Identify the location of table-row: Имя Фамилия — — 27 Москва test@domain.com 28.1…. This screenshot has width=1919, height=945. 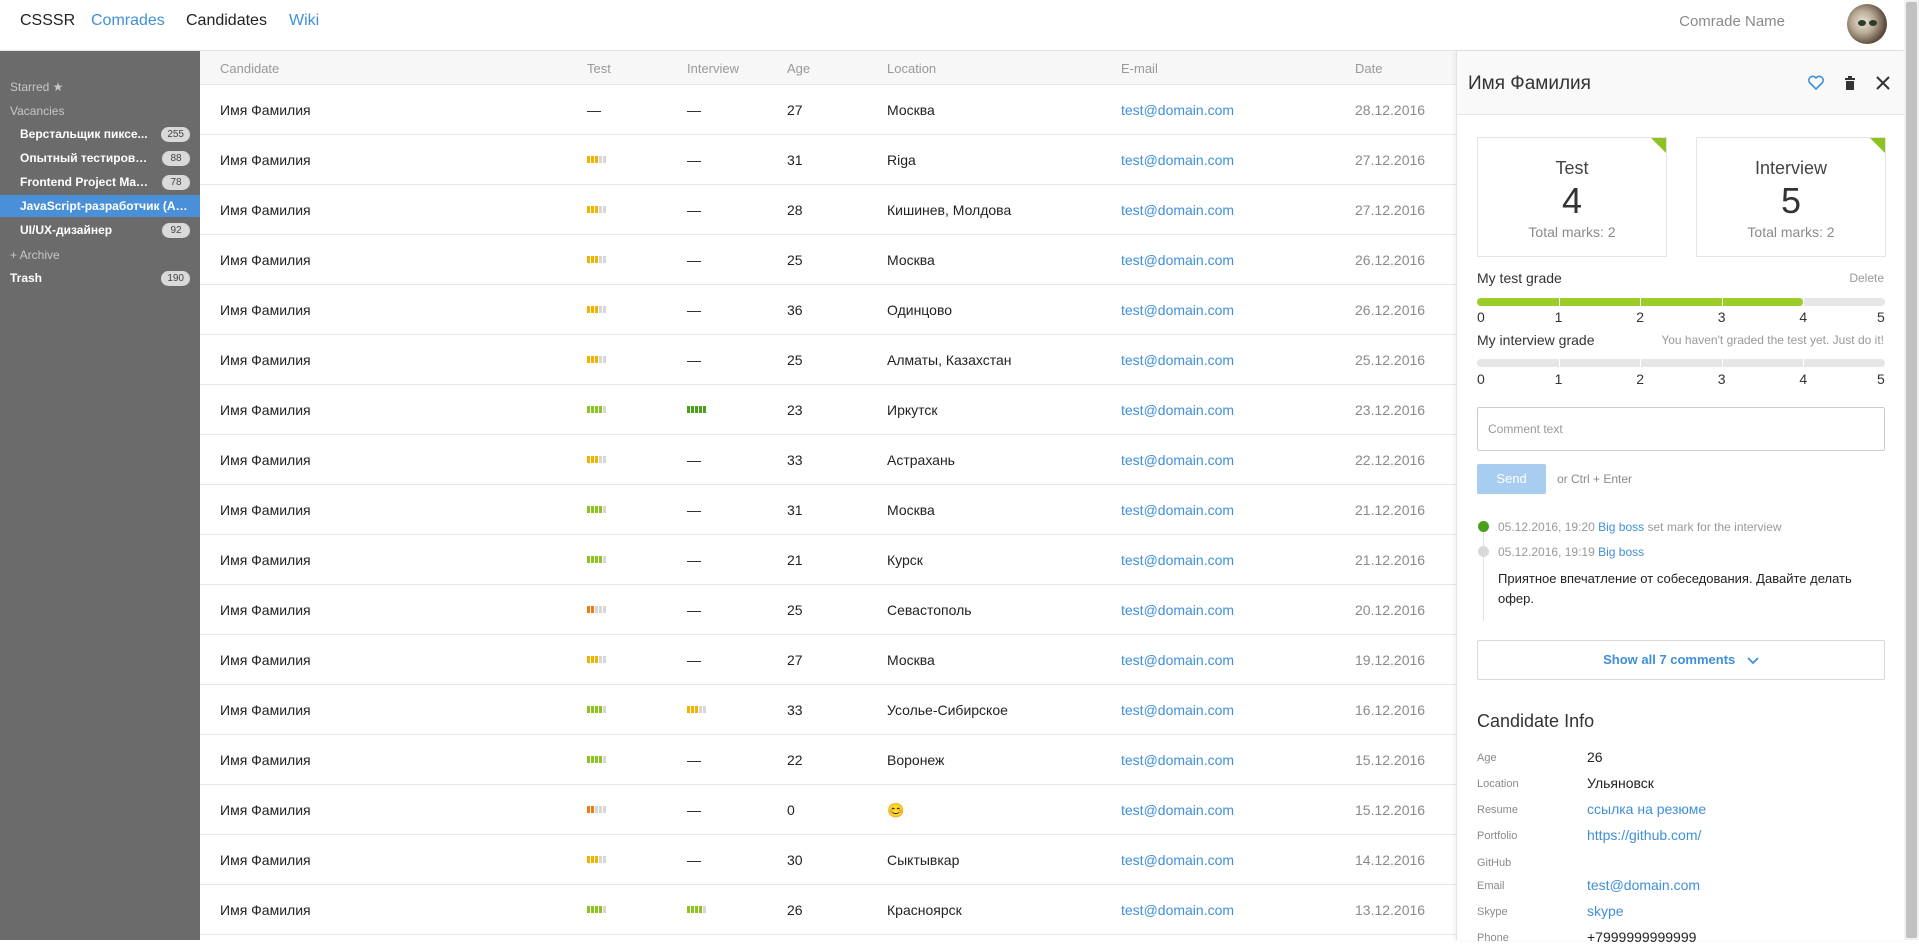
(828, 110).